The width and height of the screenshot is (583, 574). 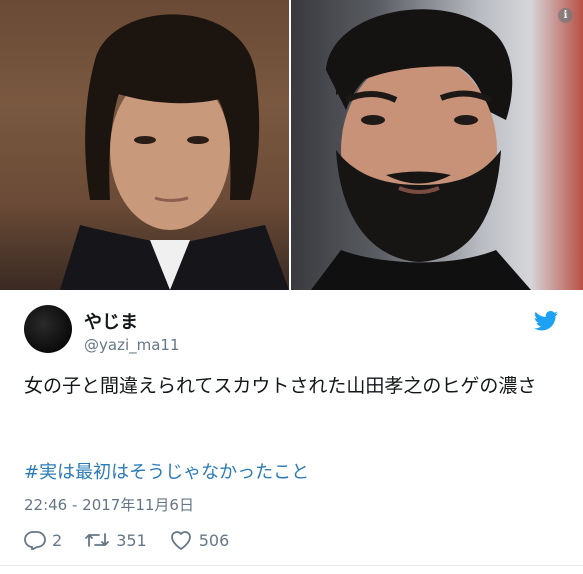 I want to click on tweet-text: 女の子と間違えられてスカウトされた山田孝之のヒゲの濃さ, so click(x=280, y=386).